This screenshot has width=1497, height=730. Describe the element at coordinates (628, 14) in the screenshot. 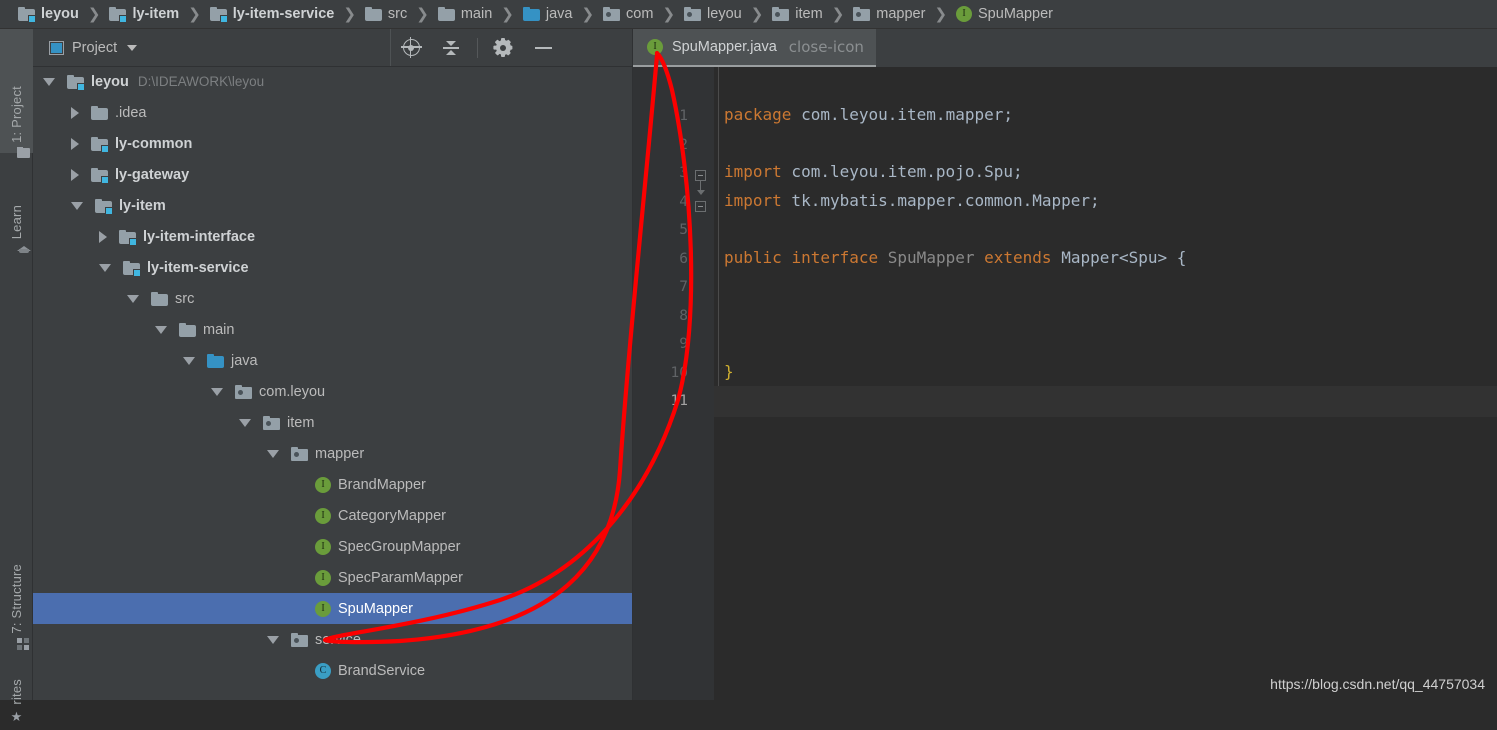

I see `breadcrumb-item-com: com` at that location.